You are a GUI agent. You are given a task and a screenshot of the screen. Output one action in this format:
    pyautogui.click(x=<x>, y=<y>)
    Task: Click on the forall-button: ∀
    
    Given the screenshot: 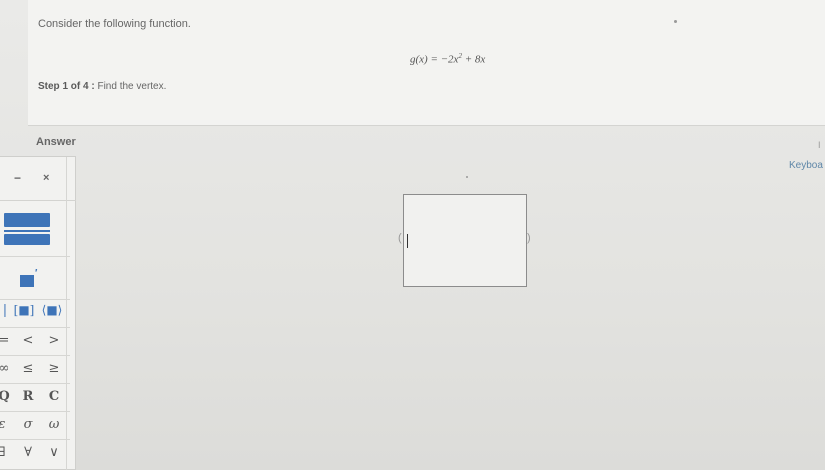 What is the action you would take?
    pyautogui.click(x=28, y=452)
    